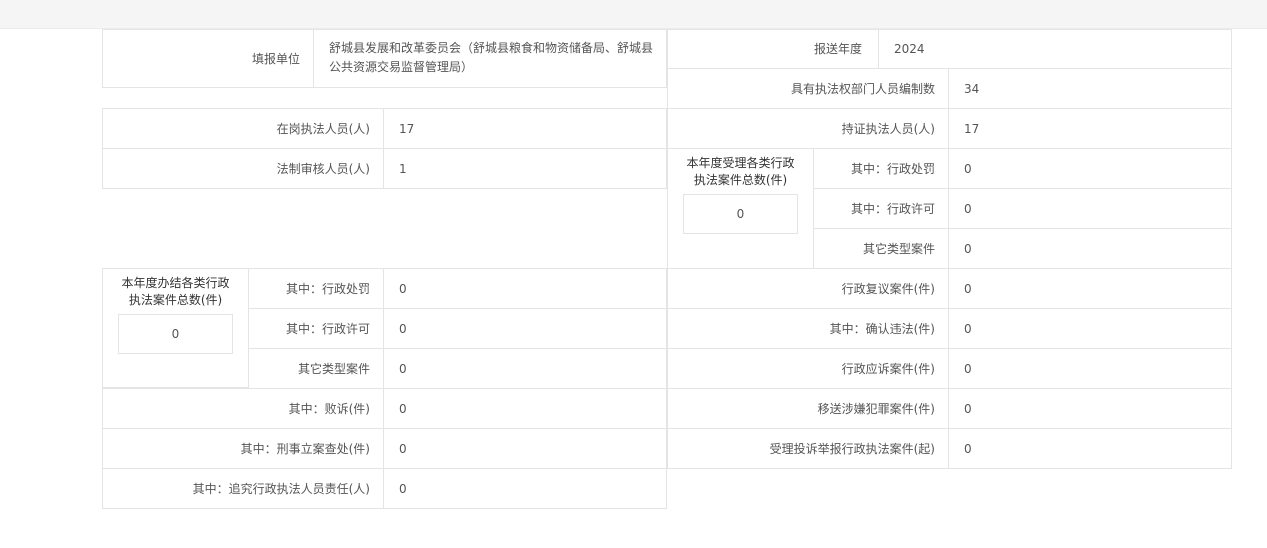  I want to click on reconsider-value: 0, so click(1090, 288).